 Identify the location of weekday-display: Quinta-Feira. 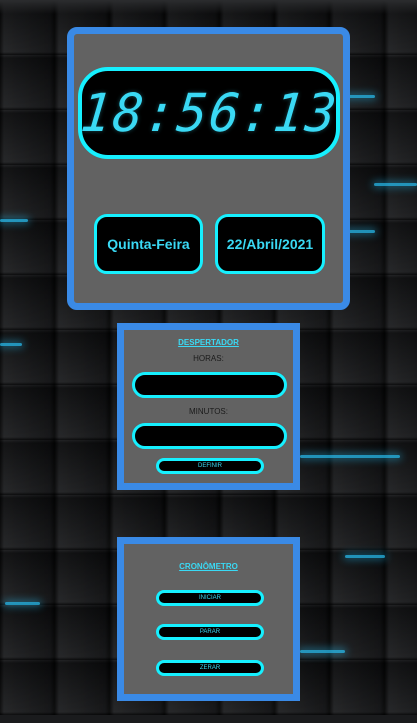
(148, 244).